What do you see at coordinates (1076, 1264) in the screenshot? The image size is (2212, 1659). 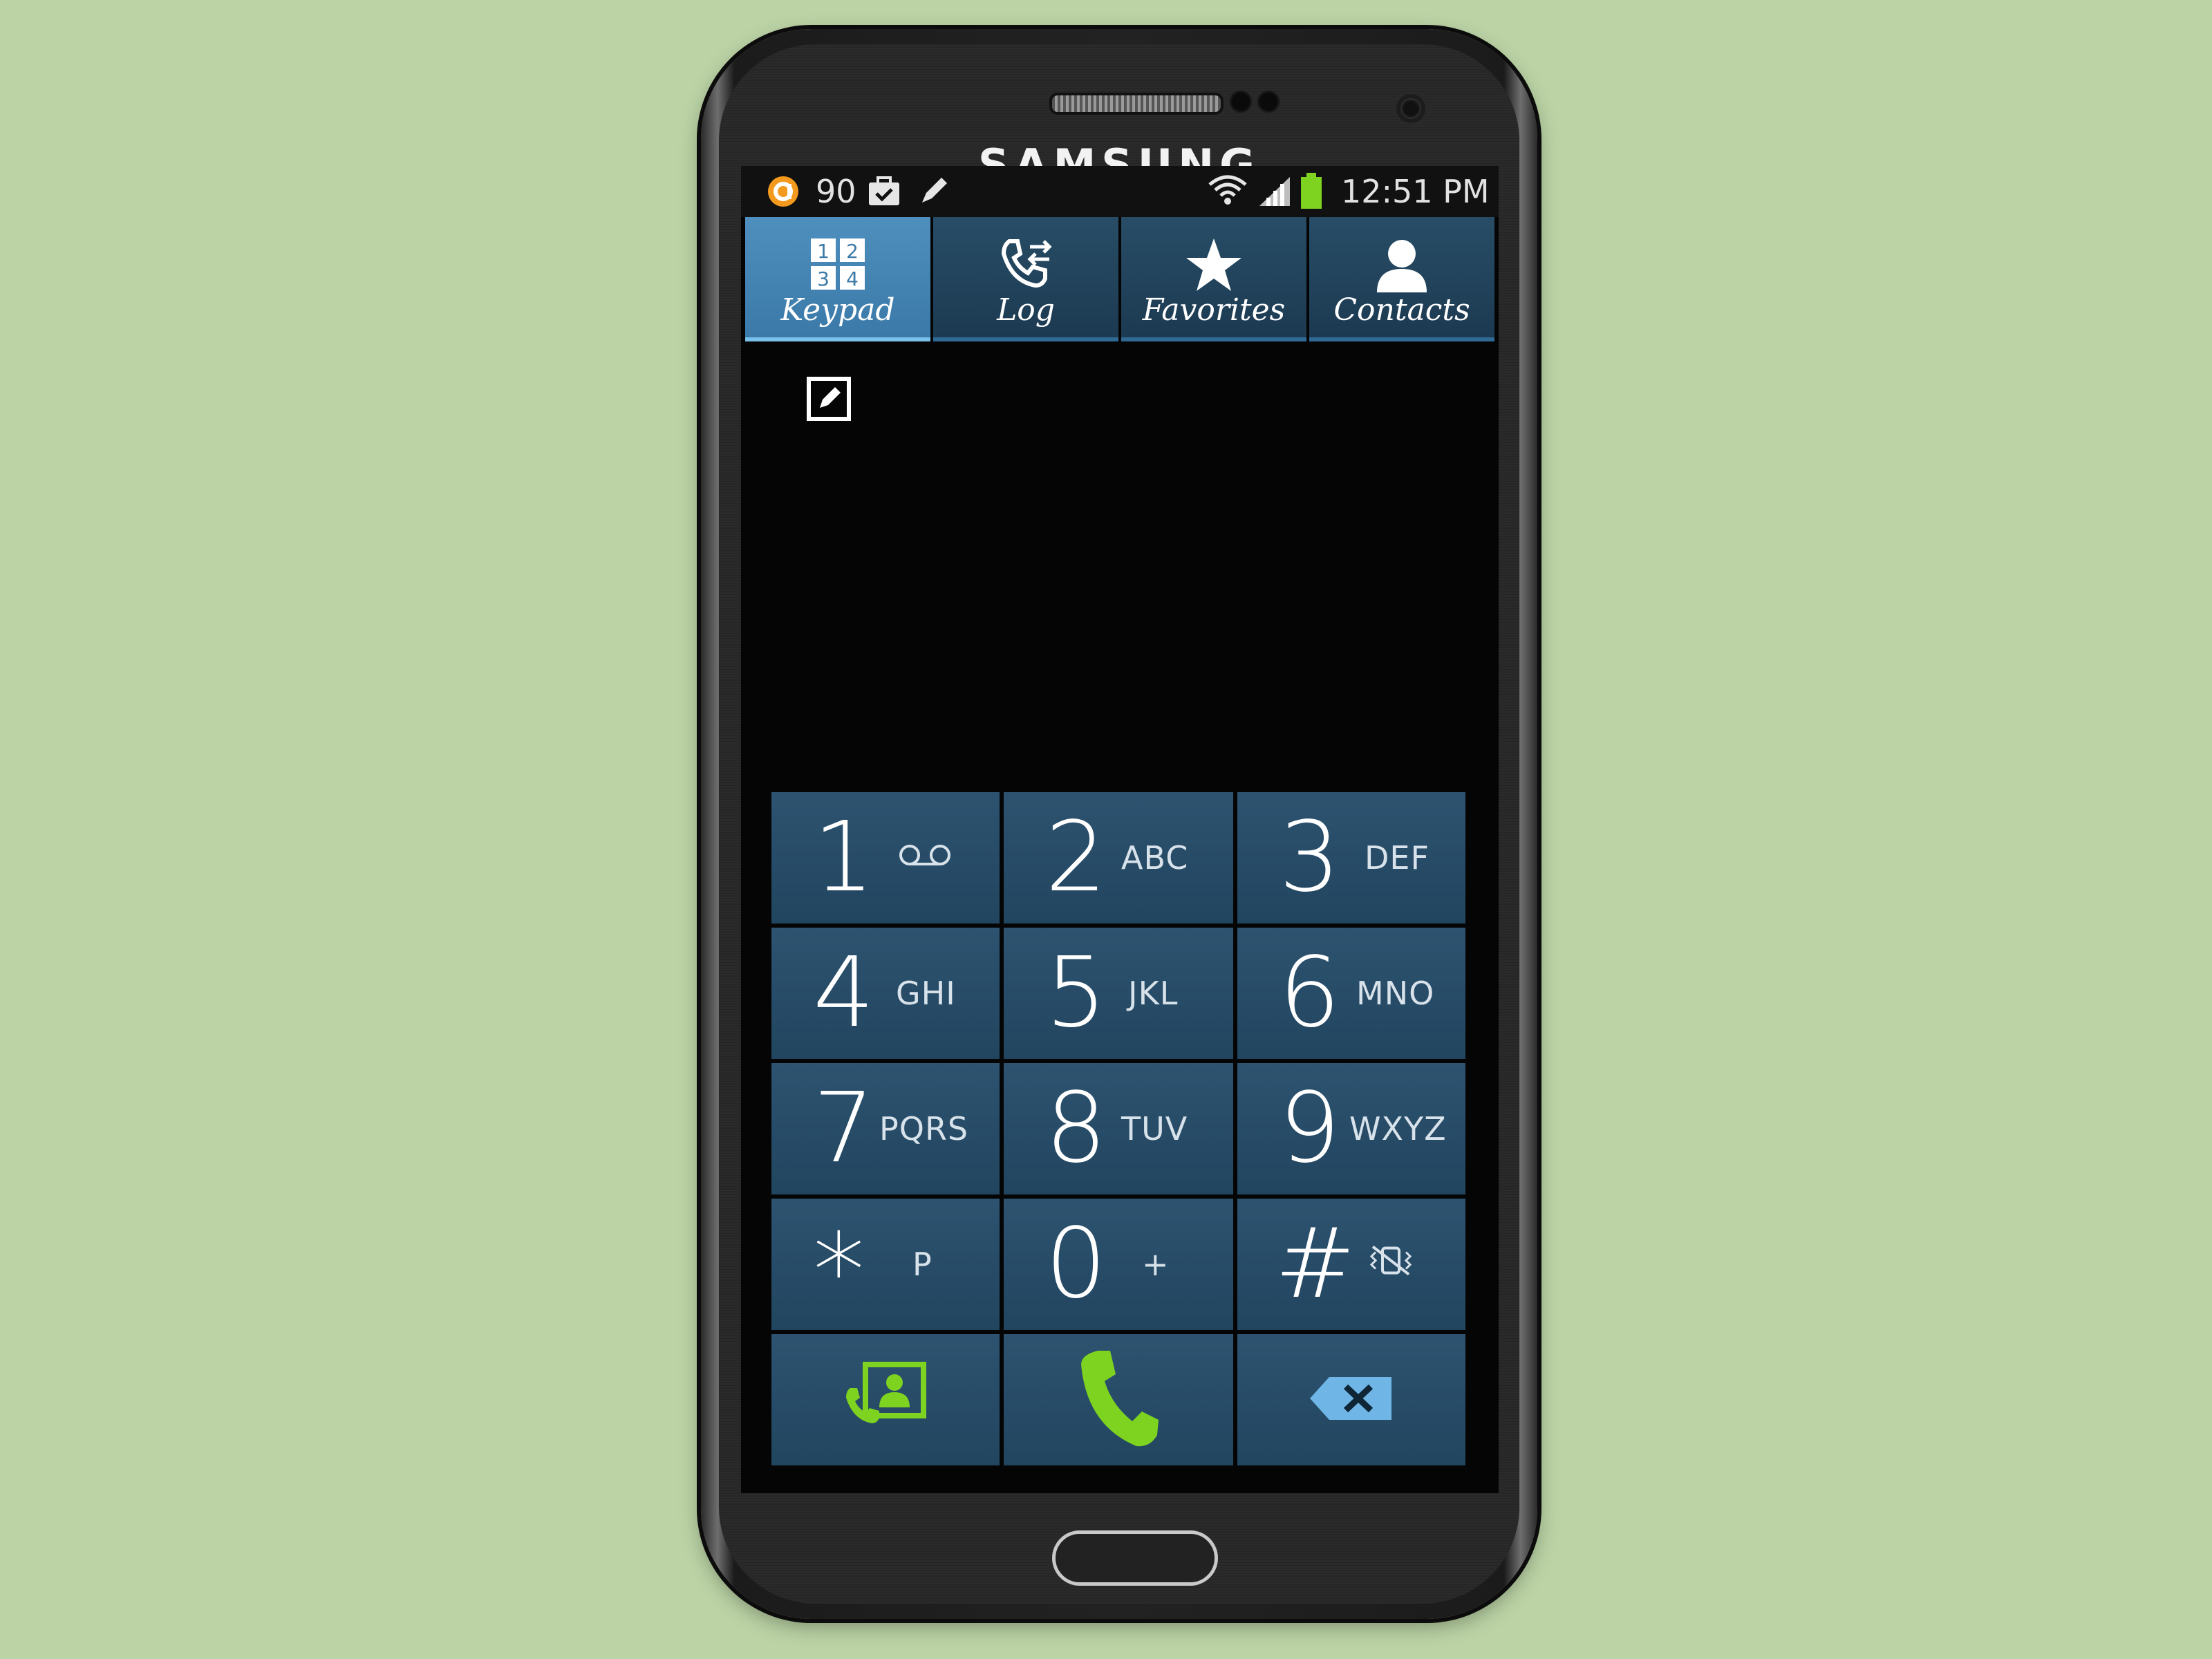 I see `key-digit: 0` at bounding box center [1076, 1264].